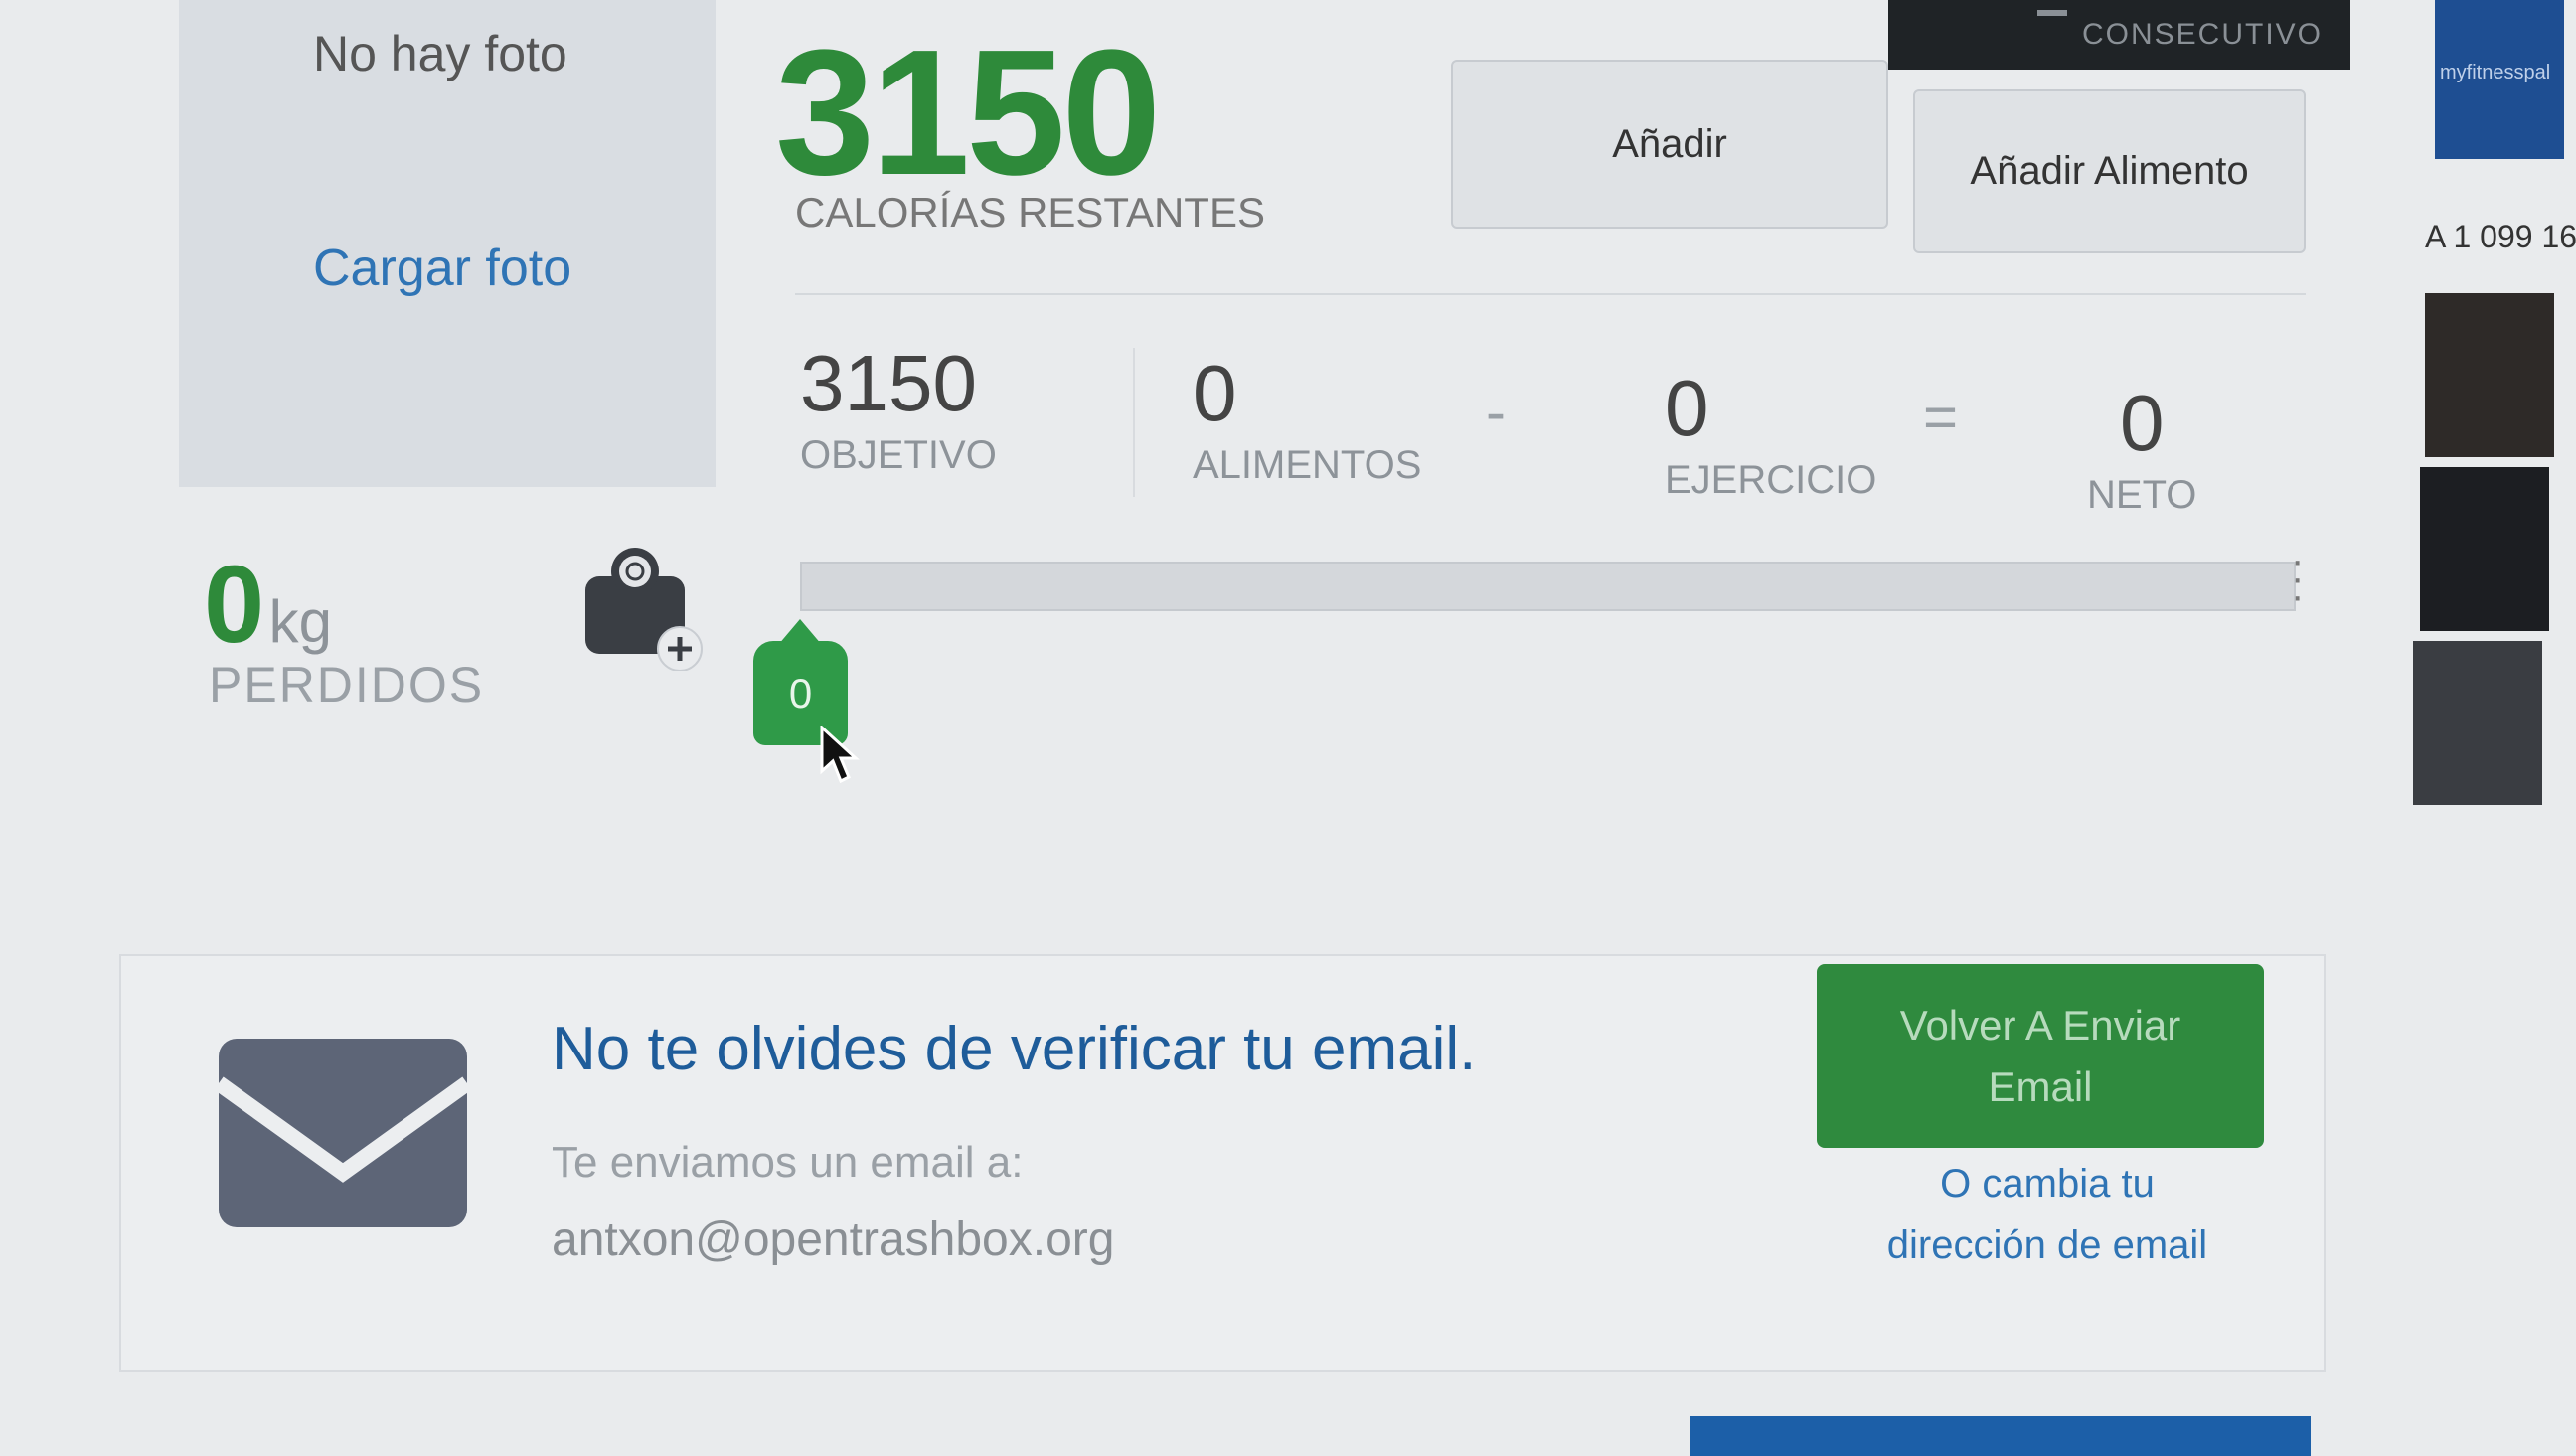  What do you see at coordinates (2000, 1436) in the screenshot?
I see `footer-strip` at bounding box center [2000, 1436].